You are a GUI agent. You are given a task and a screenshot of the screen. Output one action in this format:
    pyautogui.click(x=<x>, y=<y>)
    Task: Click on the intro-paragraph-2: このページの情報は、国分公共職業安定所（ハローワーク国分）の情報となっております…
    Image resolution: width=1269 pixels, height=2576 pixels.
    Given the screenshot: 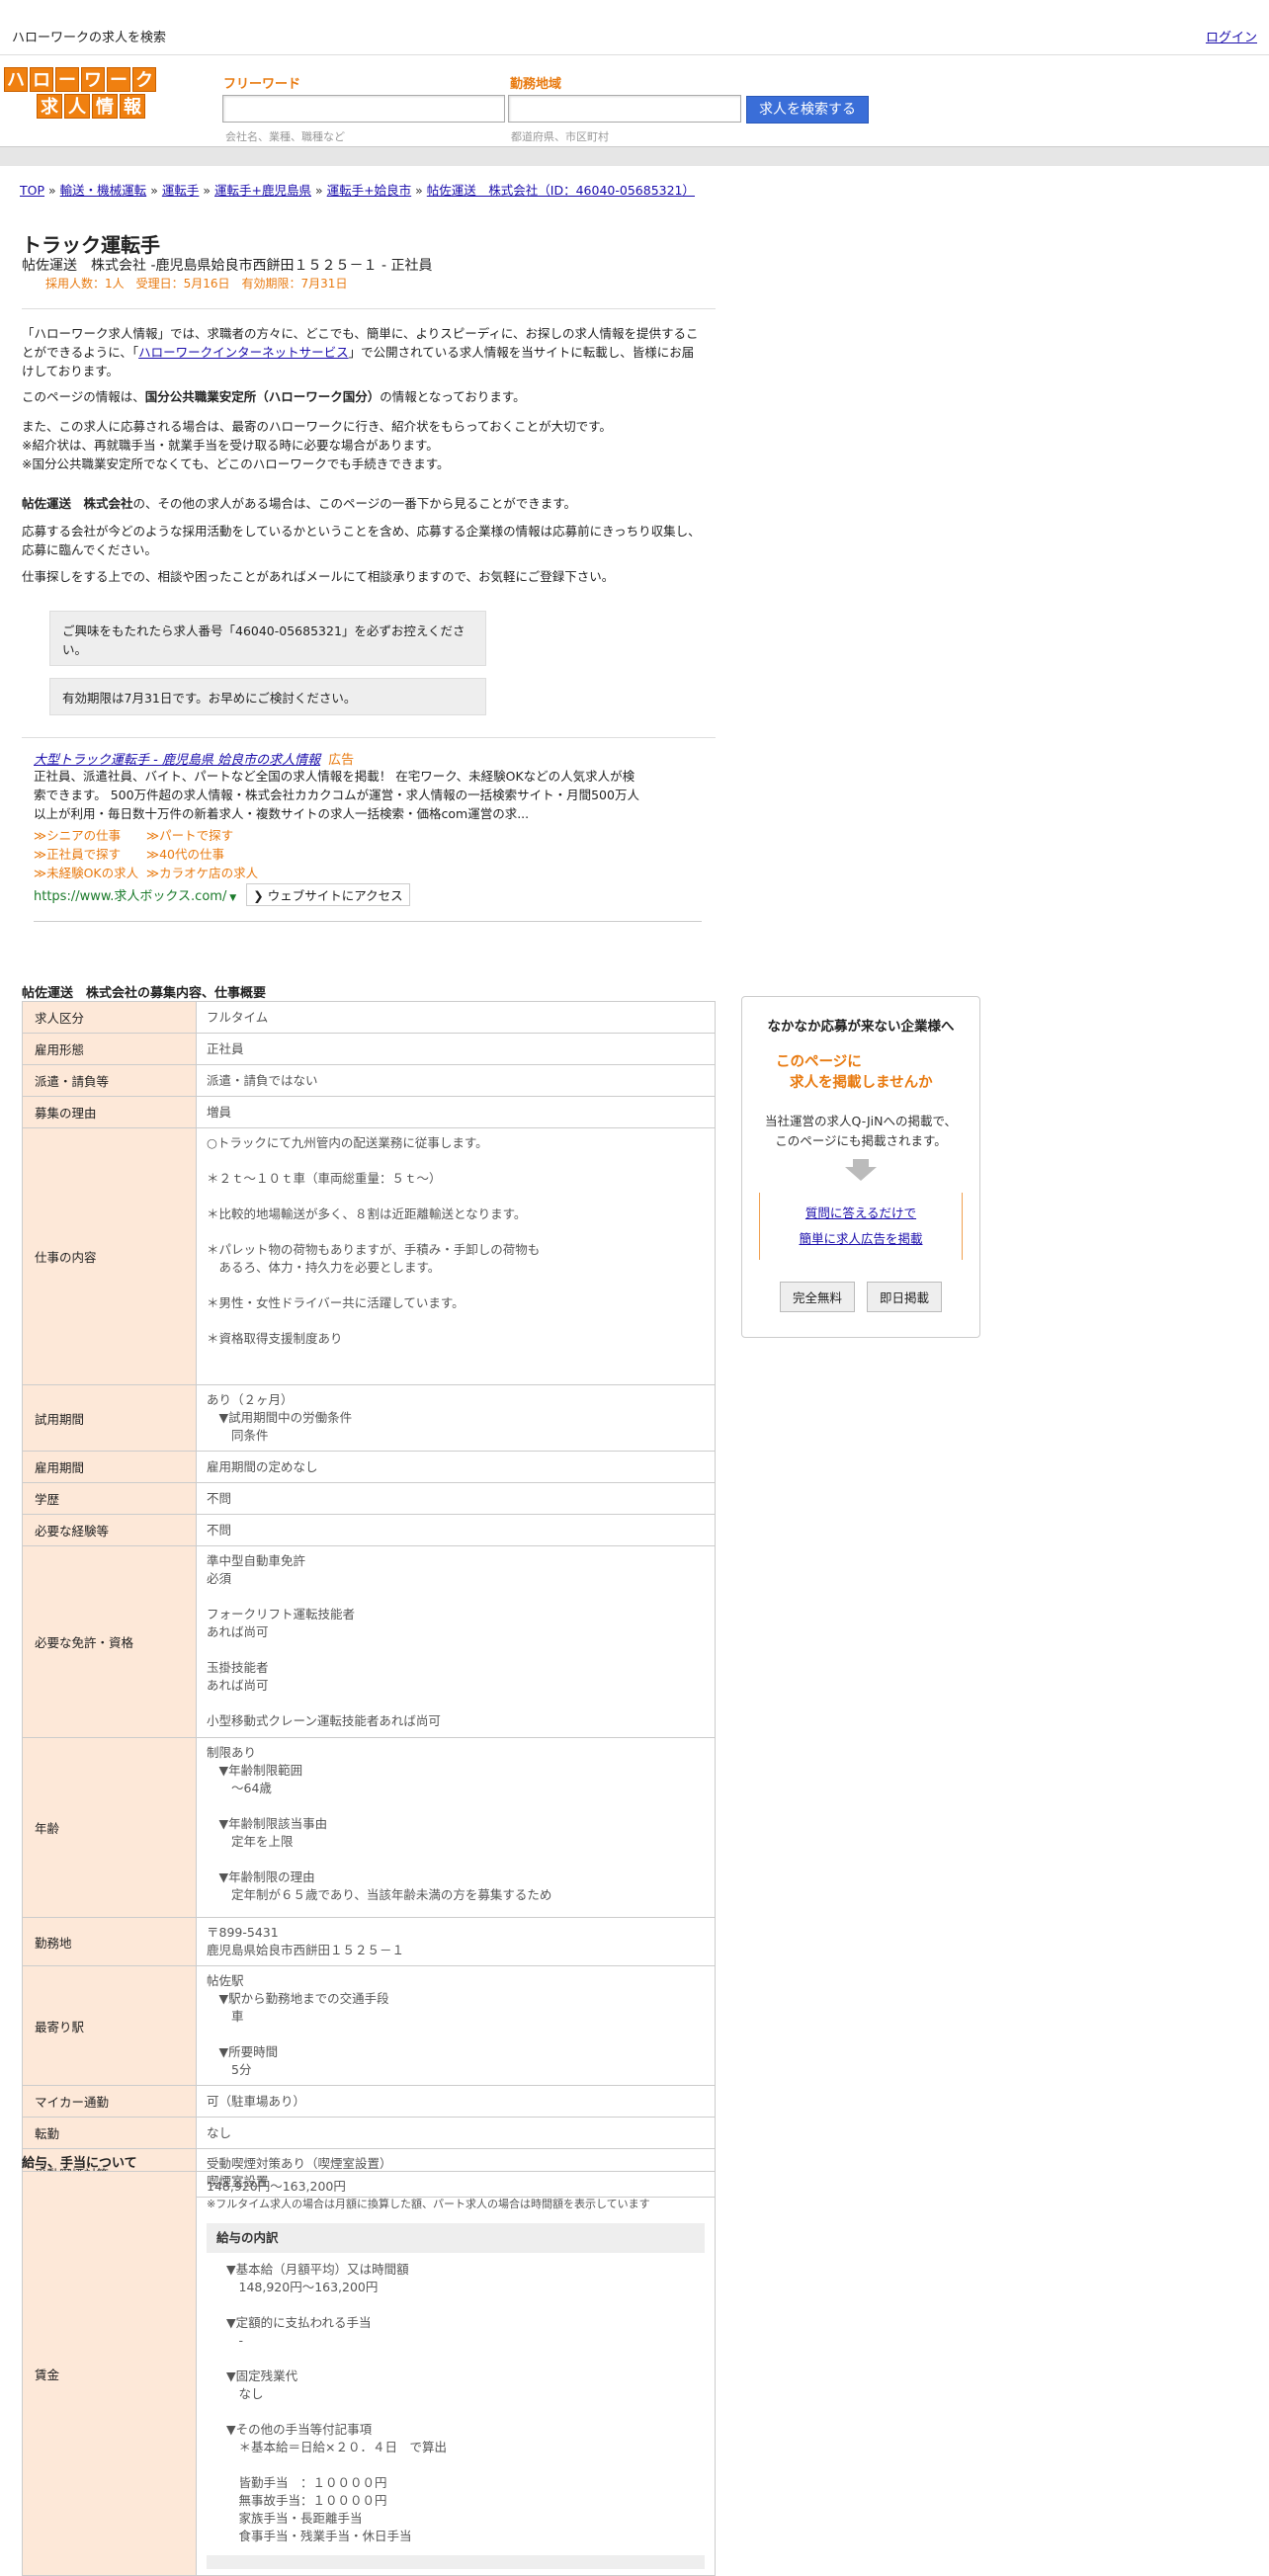 What is the action you would take?
    pyautogui.click(x=274, y=396)
    